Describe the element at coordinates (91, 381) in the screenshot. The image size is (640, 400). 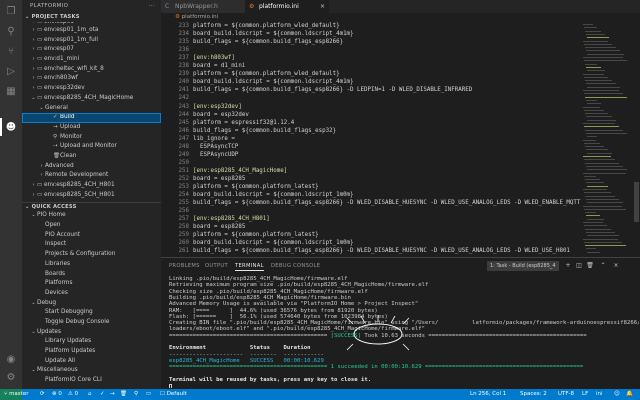
I see `quick-platformio-core-cli: PlatformIO Core CLI` at that location.